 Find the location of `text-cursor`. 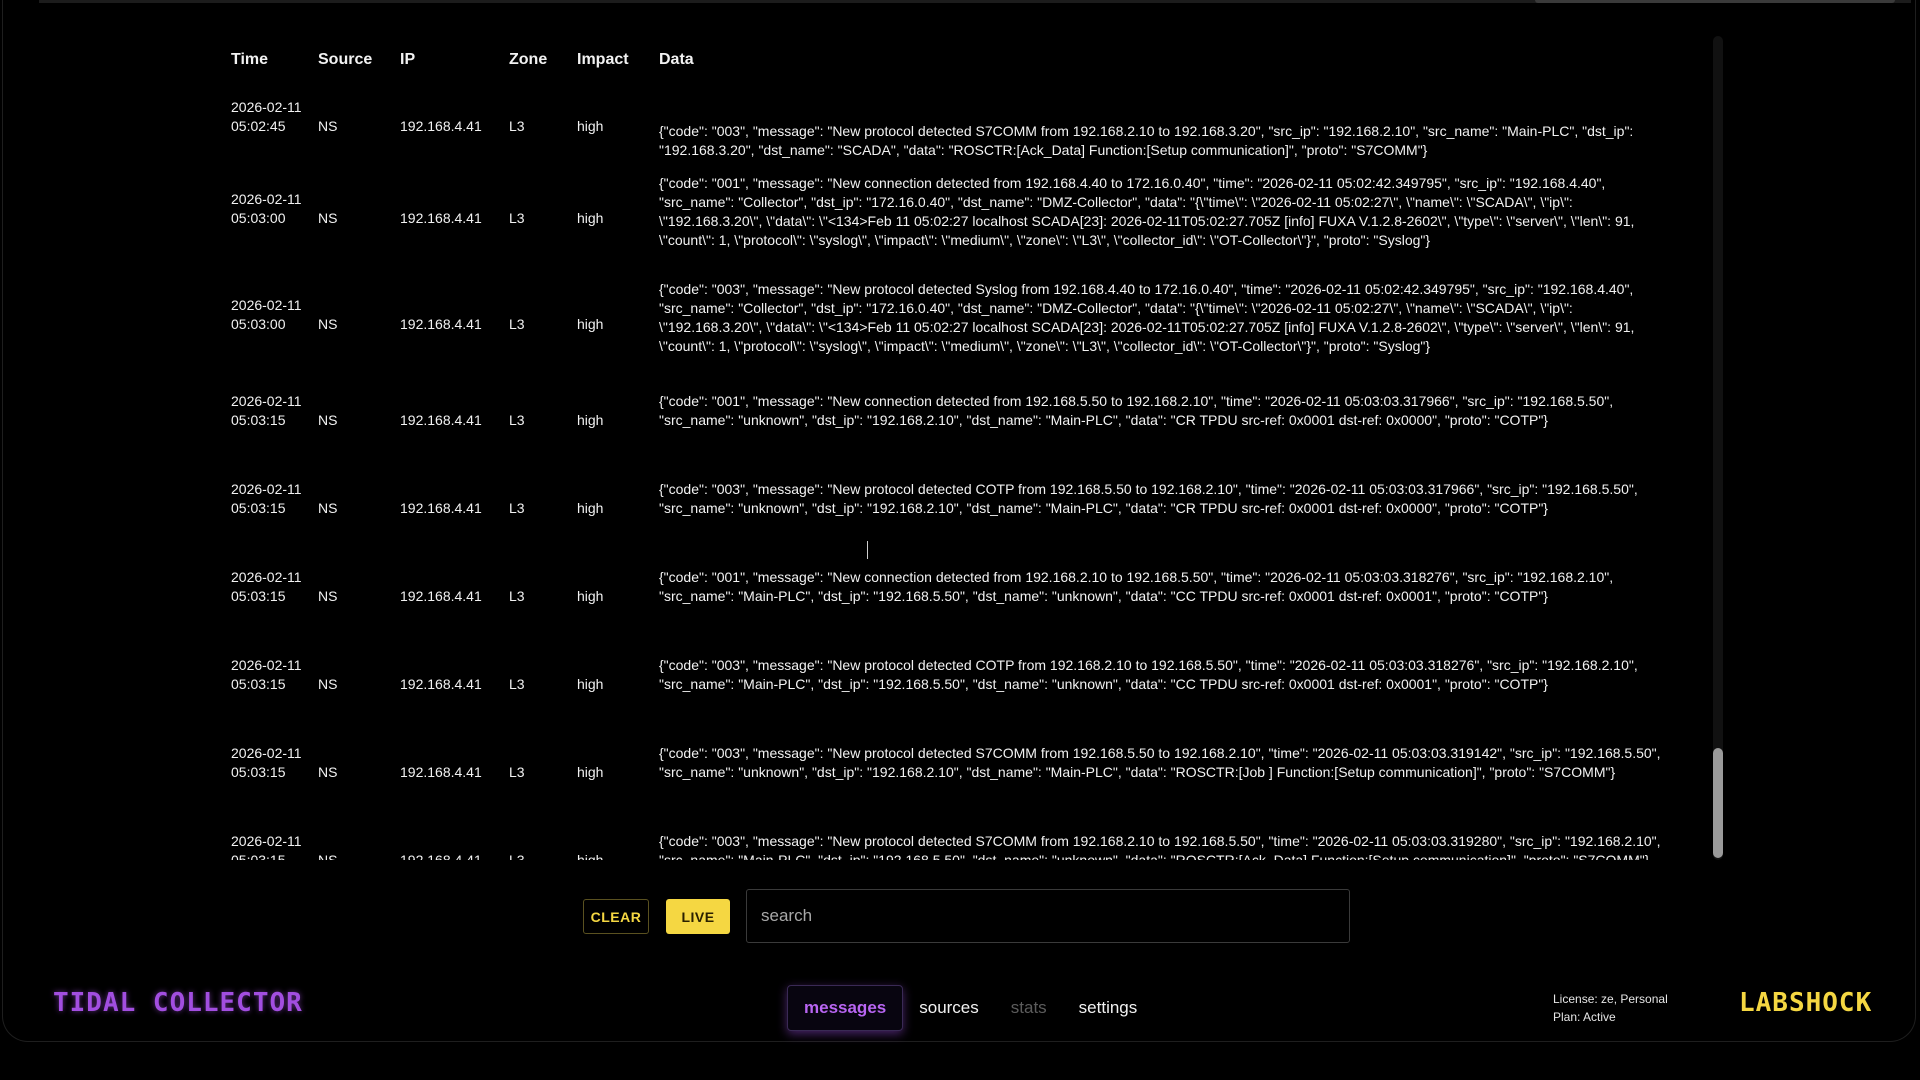

text-cursor is located at coordinates (867, 550).